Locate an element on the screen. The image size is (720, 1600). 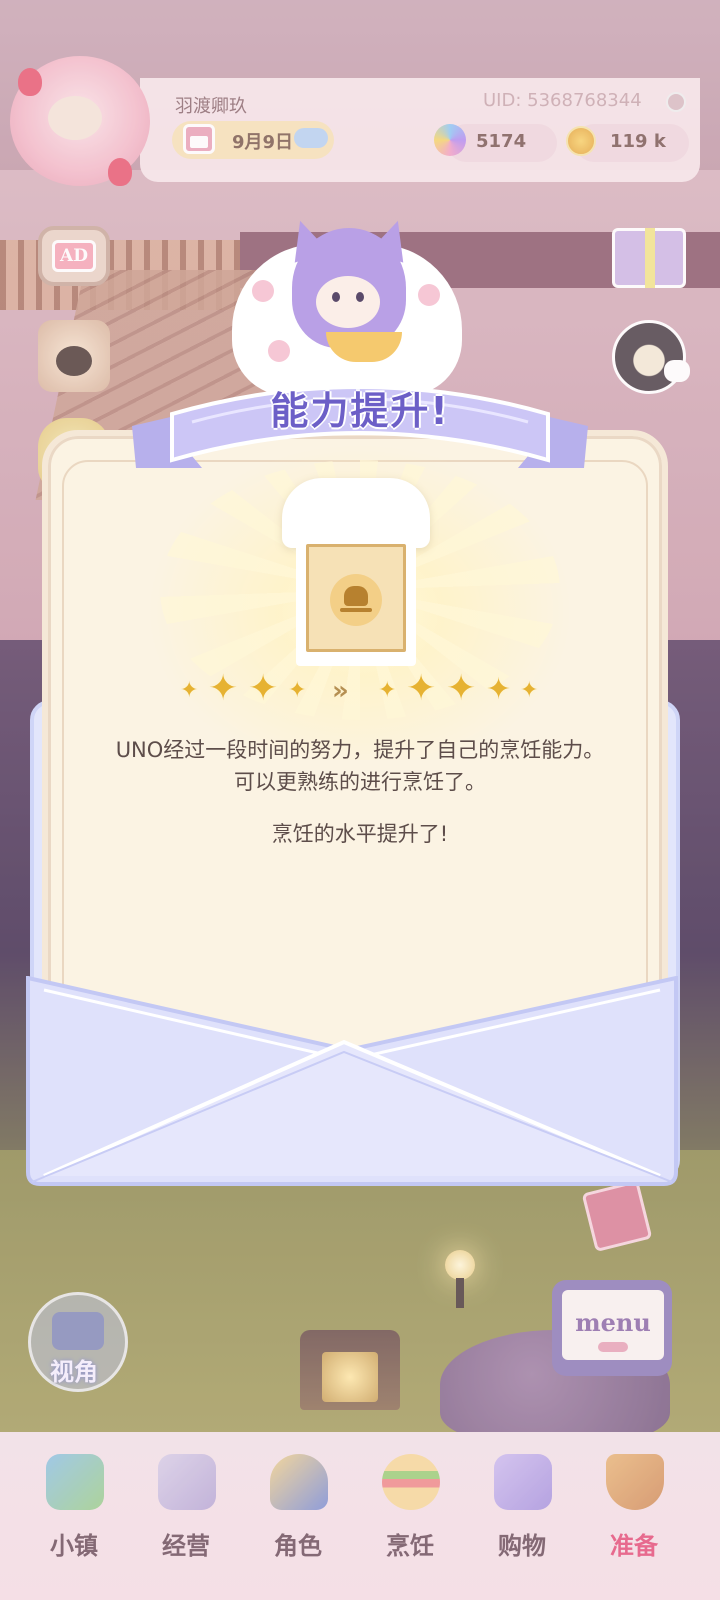
level-up-arrow-icon: » is located at coordinates (340, 691).